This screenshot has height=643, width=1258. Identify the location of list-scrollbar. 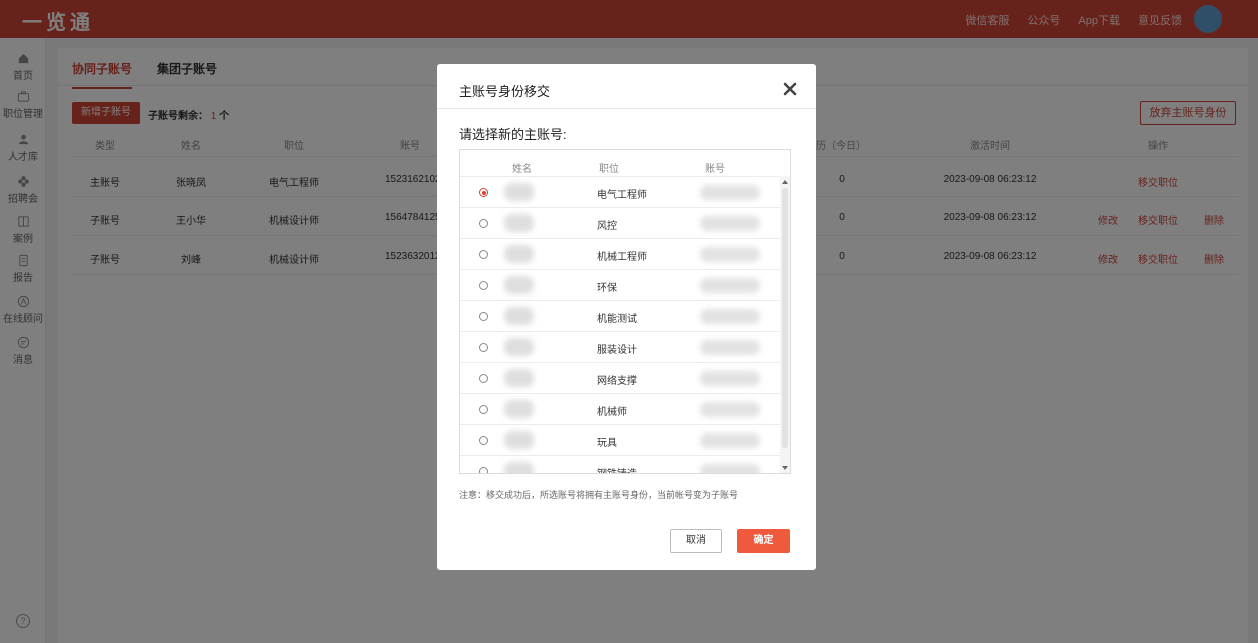
(785, 324).